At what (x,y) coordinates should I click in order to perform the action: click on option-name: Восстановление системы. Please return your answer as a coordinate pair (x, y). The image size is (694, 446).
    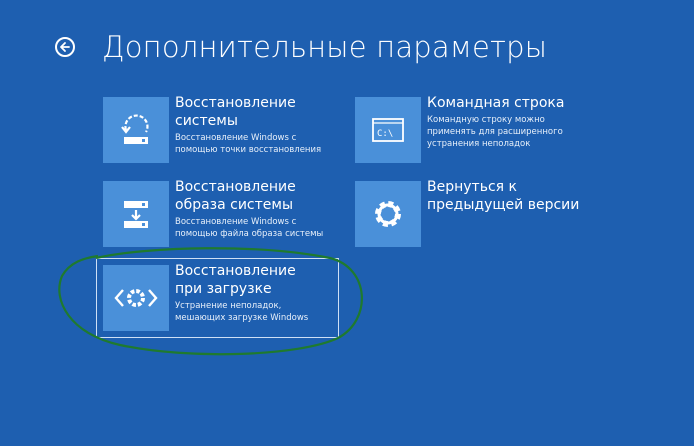
    Looking at the image, I should click on (235, 112).